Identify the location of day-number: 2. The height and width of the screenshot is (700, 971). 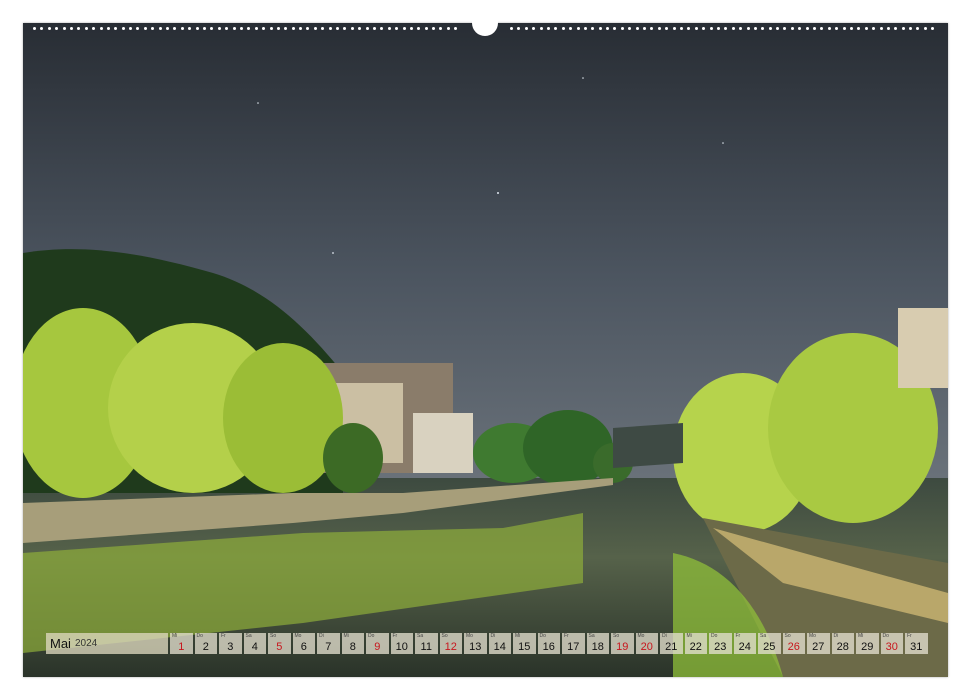
(205, 647).